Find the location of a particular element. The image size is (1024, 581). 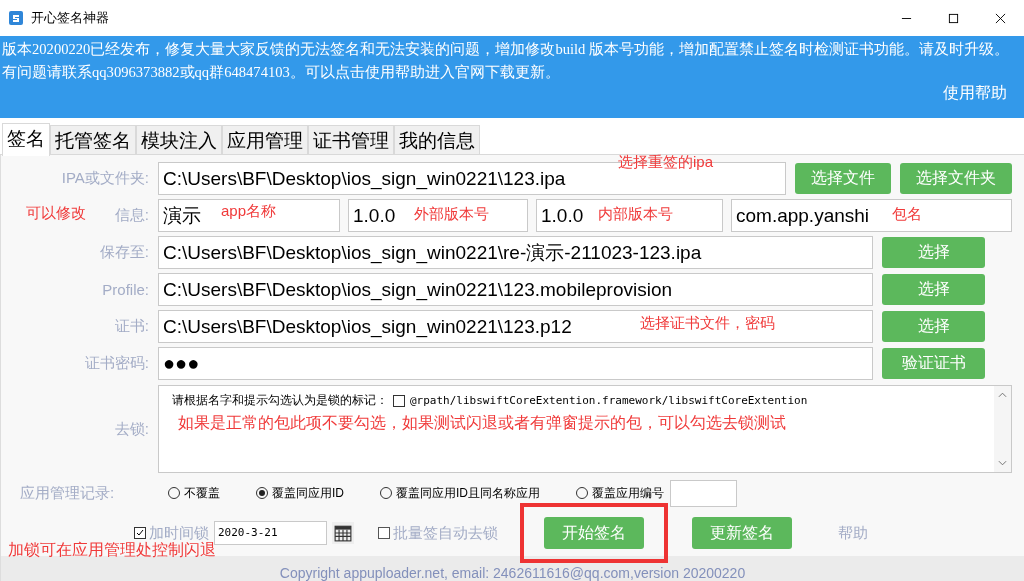

prompt-text: 请根据名字和提示勾选认为是锁的标记： is located at coordinates (280, 400).